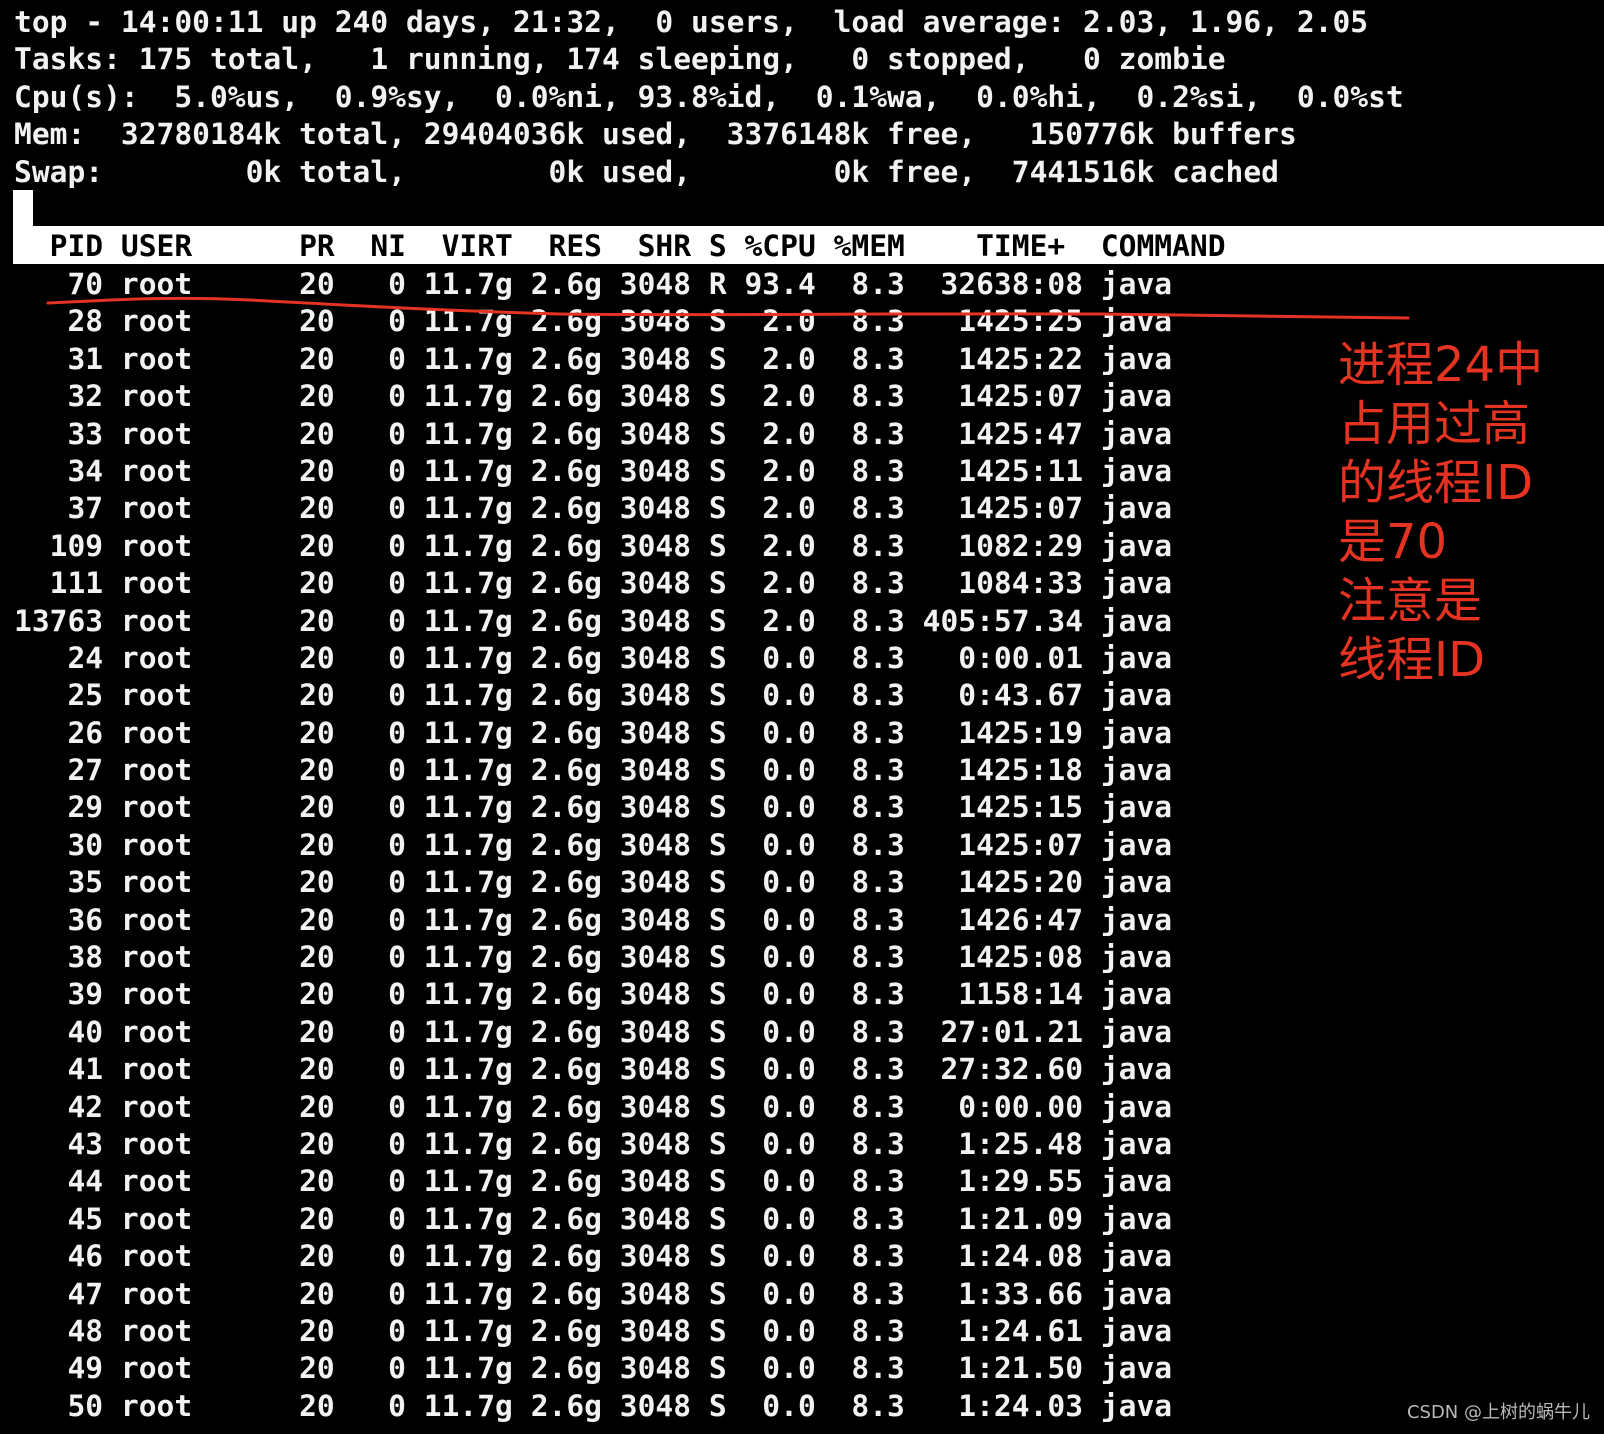 This screenshot has width=1604, height=1434. What do you see at coordinates (1441, 365) in the screenshot?
I see `annotation-line: 进程24中` at bounding box center [1441, 365].